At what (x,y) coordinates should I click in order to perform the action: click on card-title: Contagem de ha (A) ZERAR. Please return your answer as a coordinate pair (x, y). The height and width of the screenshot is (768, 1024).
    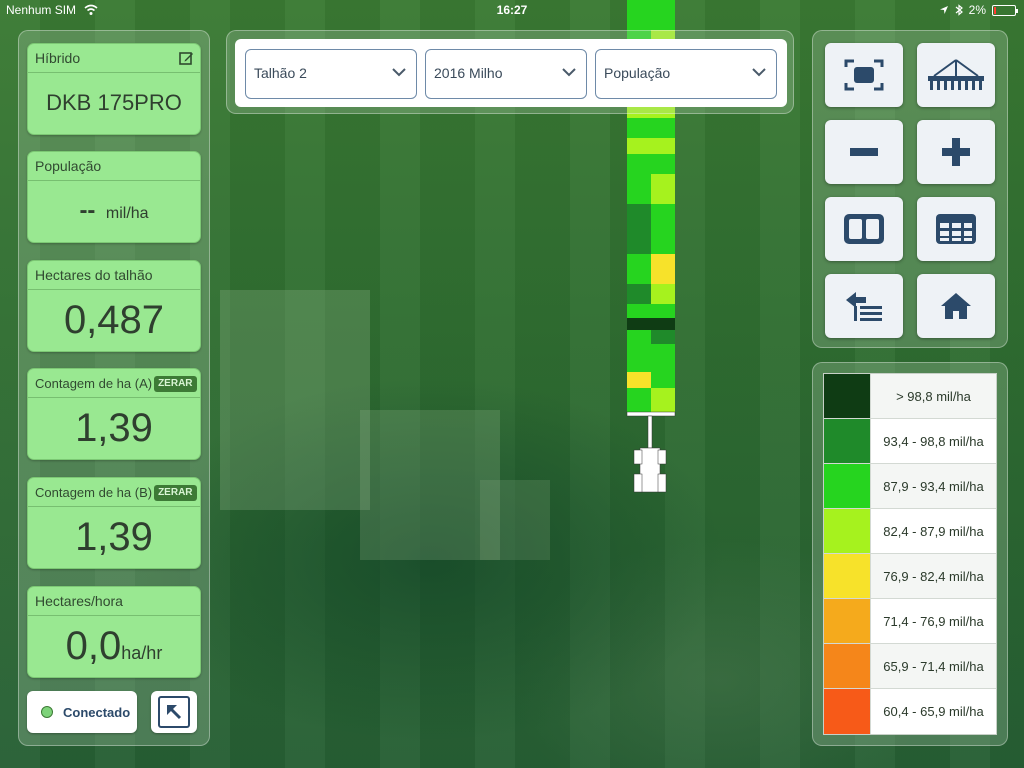
    Looking at the image, I should click on (114, 383).